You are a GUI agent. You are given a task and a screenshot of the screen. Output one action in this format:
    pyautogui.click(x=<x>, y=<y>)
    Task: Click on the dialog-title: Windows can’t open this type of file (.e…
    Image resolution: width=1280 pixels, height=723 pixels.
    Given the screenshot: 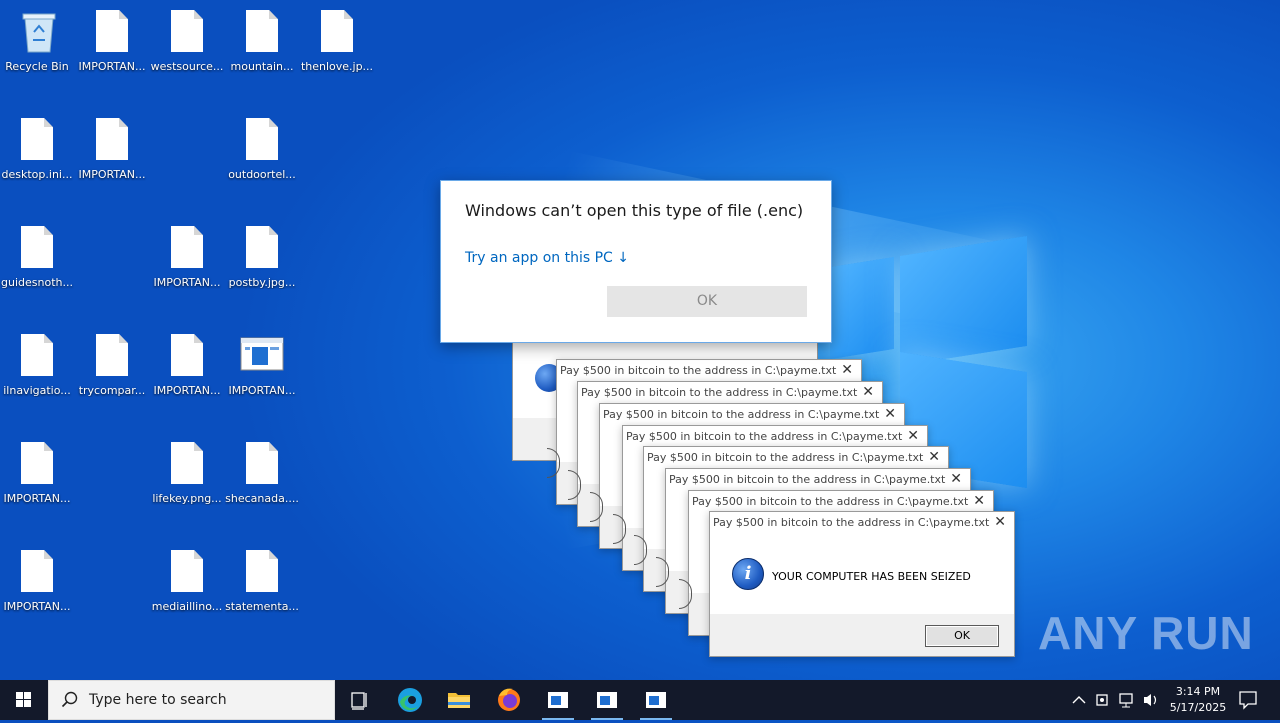 What is the action you would take?
    pyautogui.click(x=634, y=210)
    